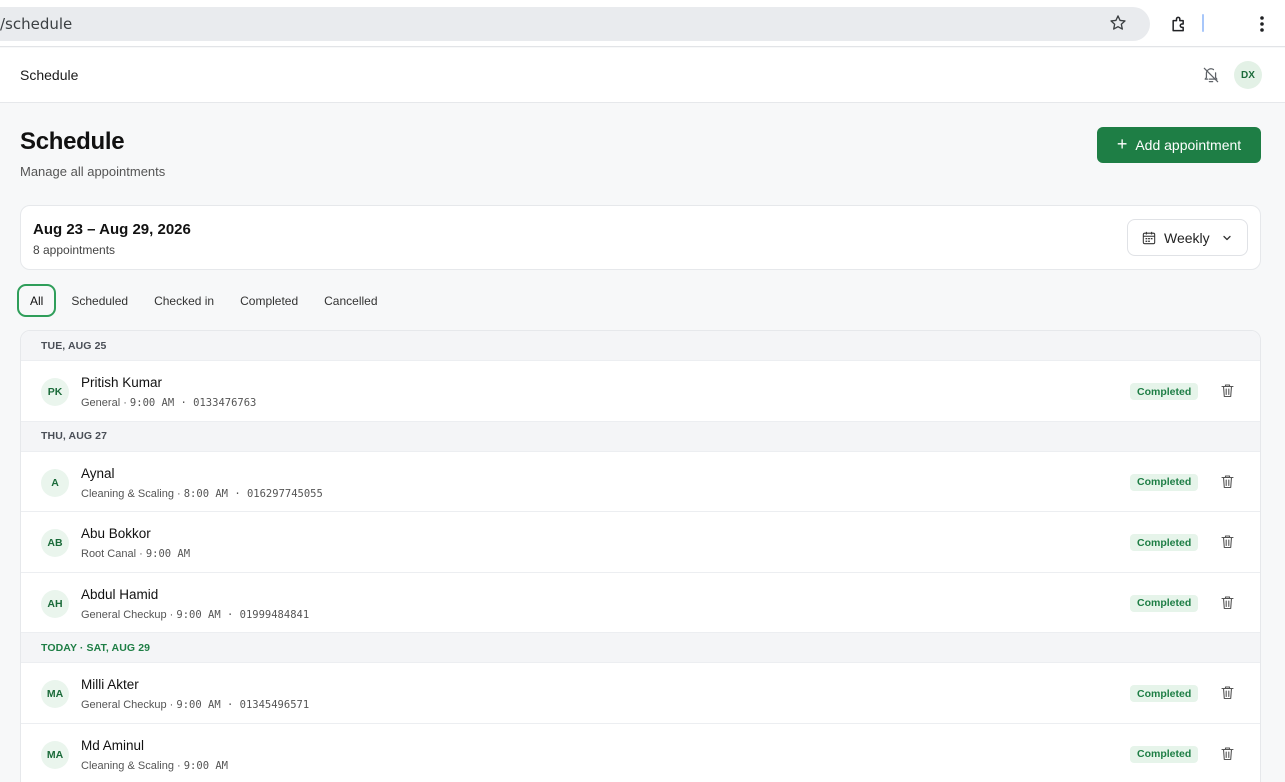  What do you see at coordinates (1262, 24) in the screenshot?
I see `browser-menu-icon` at bounding box center [1262, 24].